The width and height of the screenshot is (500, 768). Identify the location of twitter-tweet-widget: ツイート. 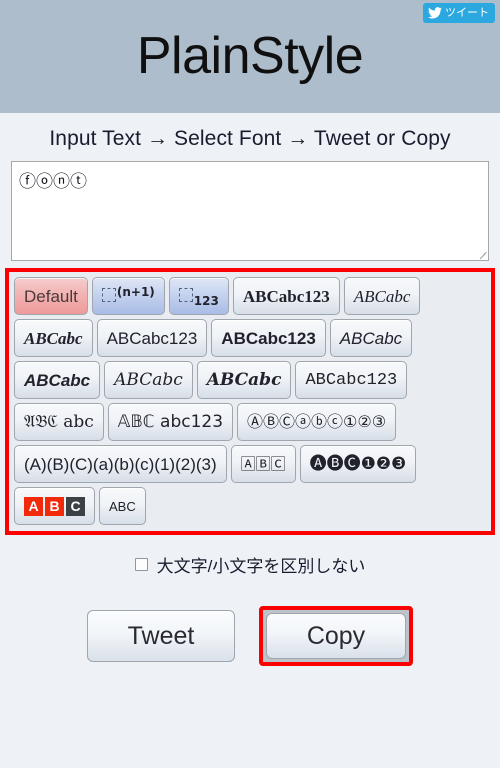
(459, 13).